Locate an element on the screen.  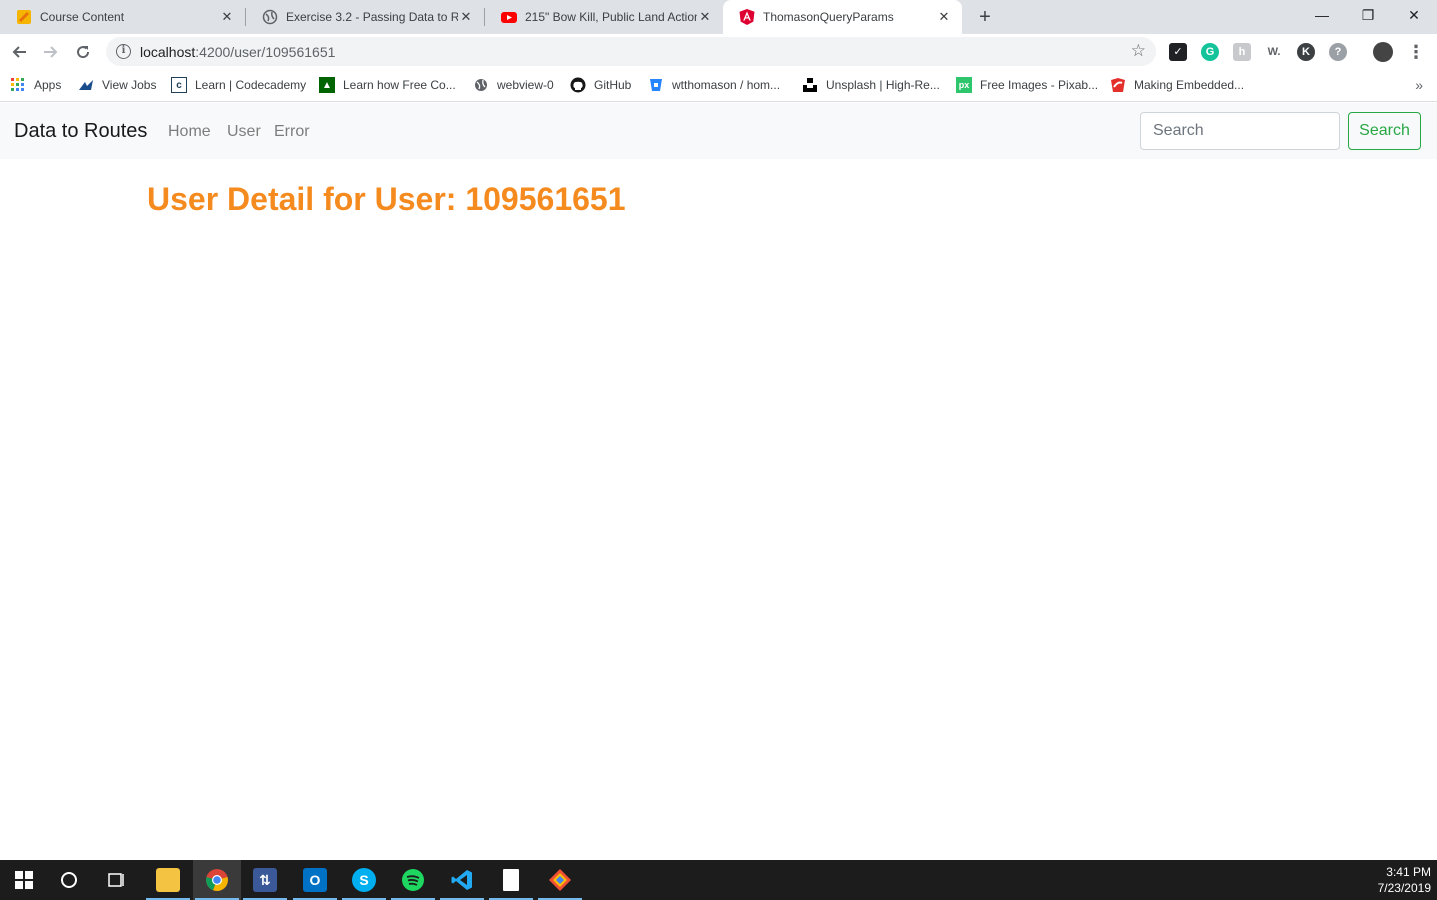
chrome-icon is located at coordinates (217, 880).